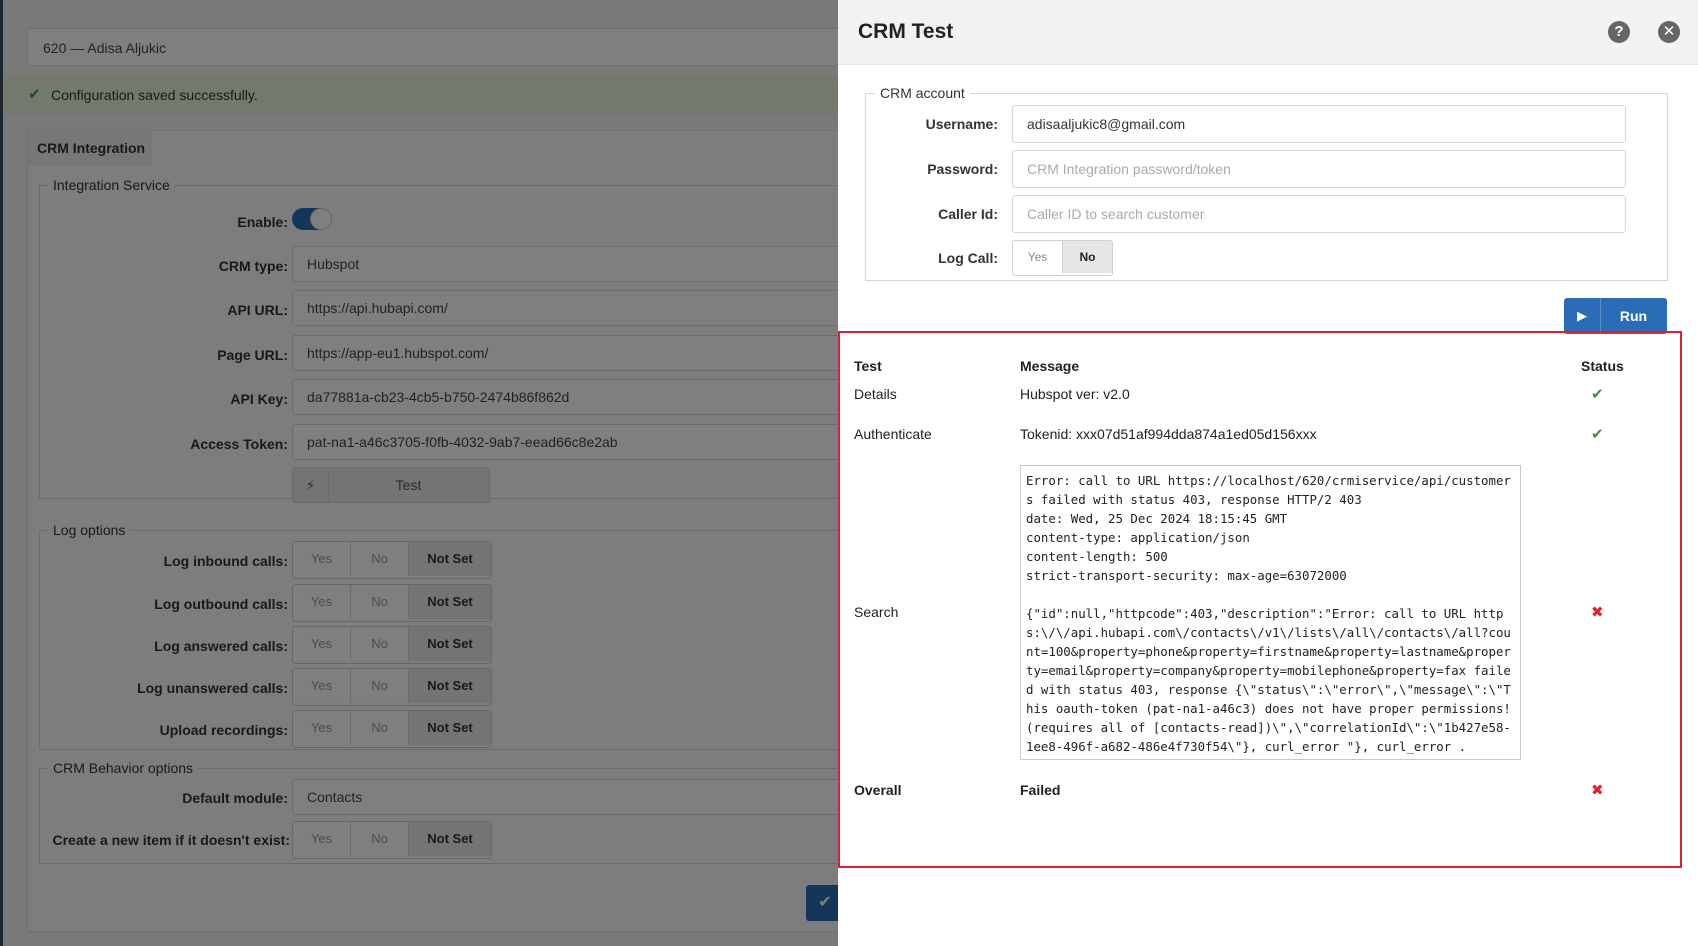  What do you see at coordinates (1268, 32) in the screenshot?
I see `modal-header: CRM Test ? ✕` at bounding box center [1268, 32].